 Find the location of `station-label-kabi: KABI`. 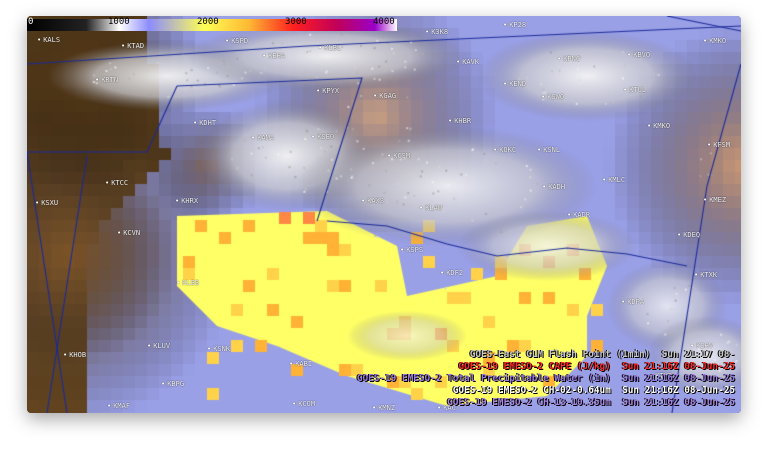

station-label-kabi: KABI is located at coordinates (300, 364).